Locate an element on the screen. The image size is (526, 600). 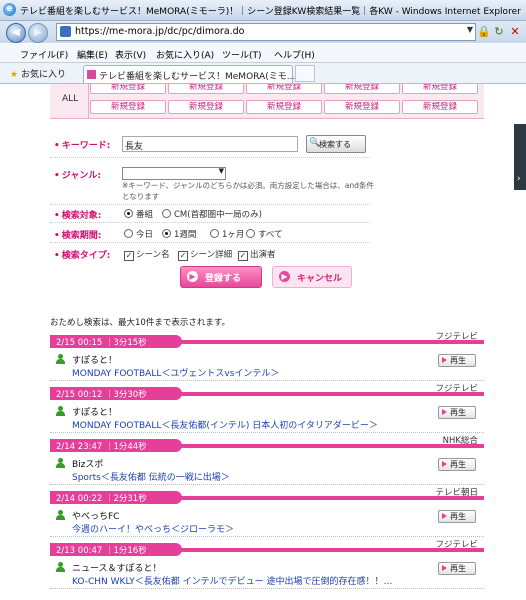
genre-note: ※キーワード、ジャンルのどちらかは必須。両方設定した場合は、and条件となります is located at coordinates (248, 191).